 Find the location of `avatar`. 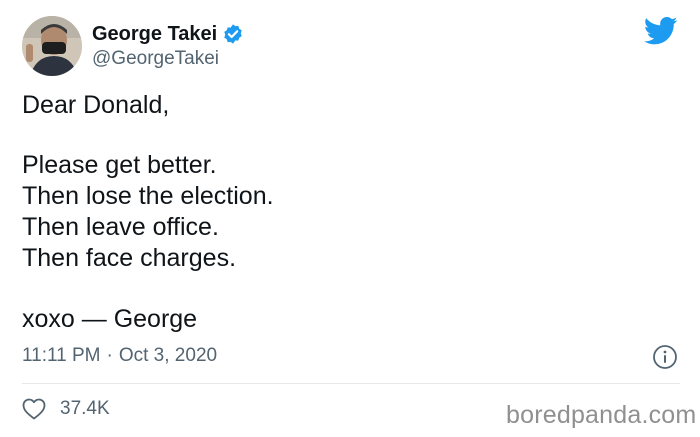

avatar is located at coordinates (52, 46).